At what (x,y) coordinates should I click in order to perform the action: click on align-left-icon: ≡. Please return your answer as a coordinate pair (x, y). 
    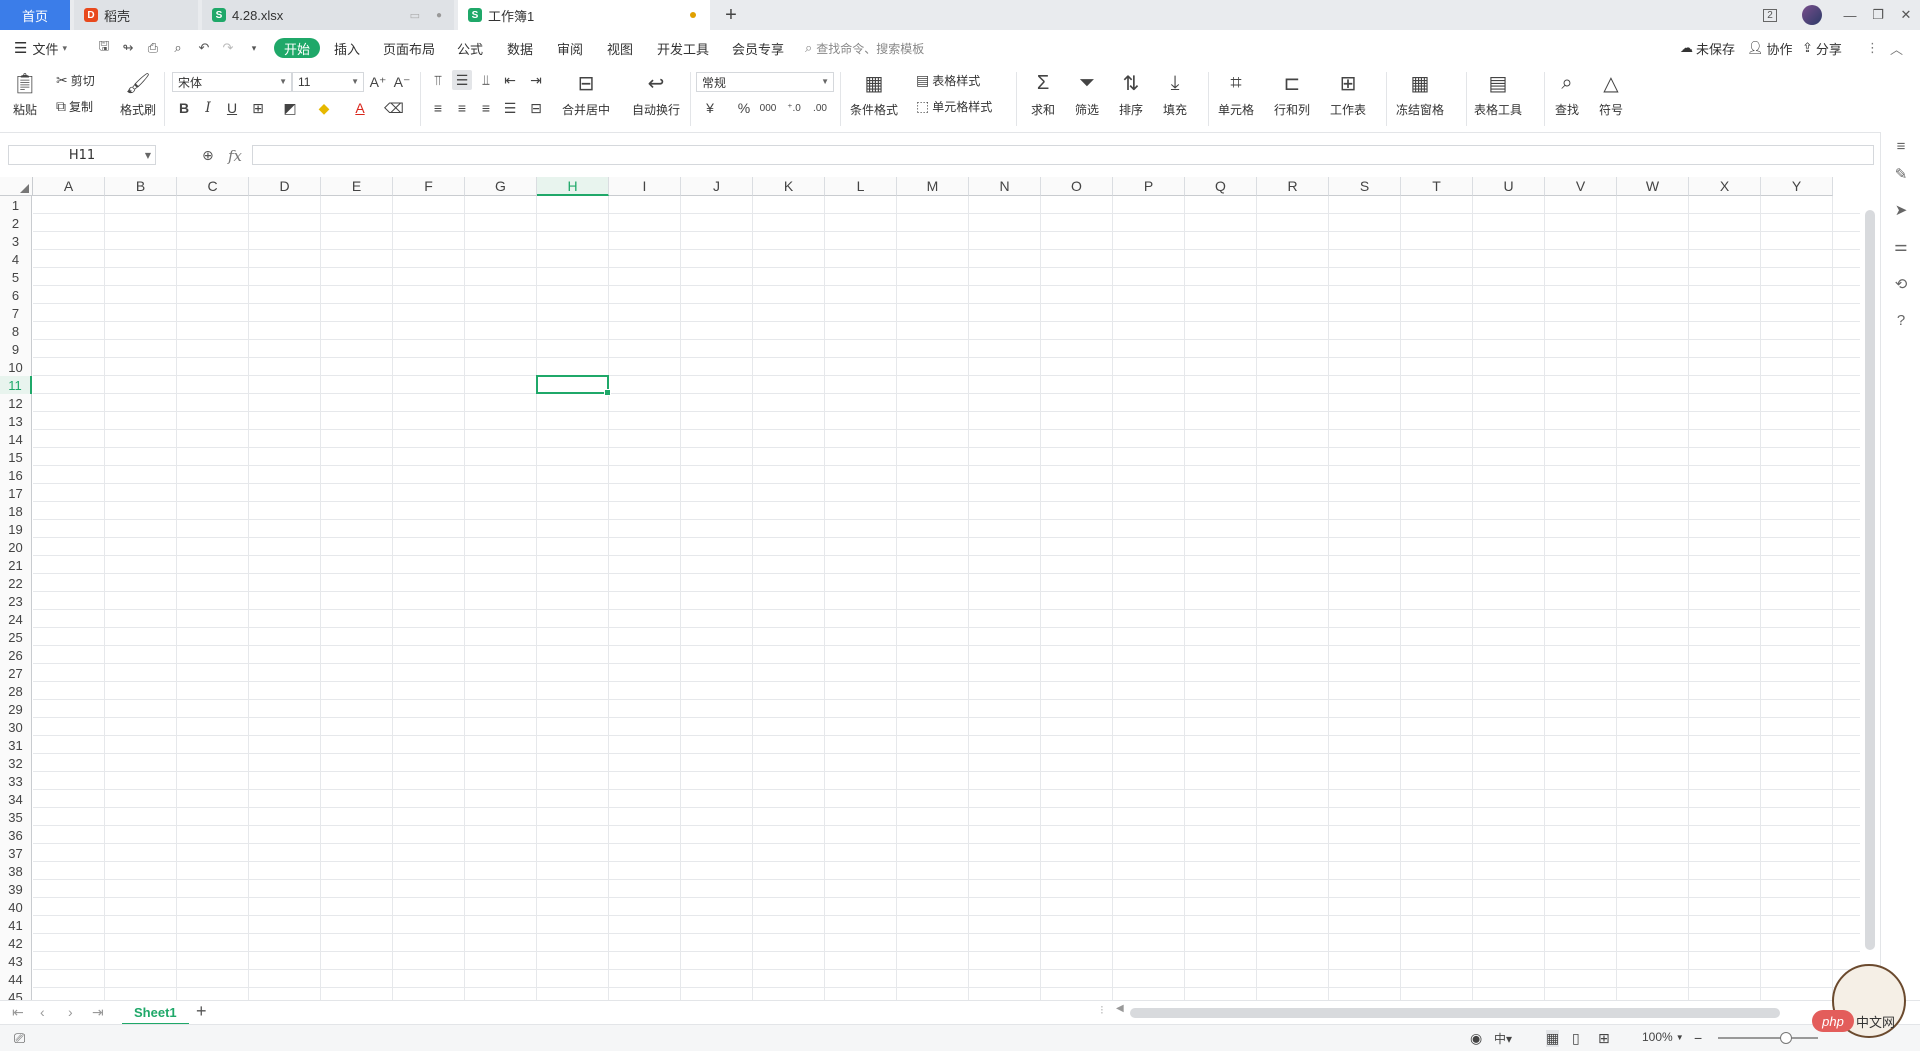
    Looking at the image, I should click on (438, 108).